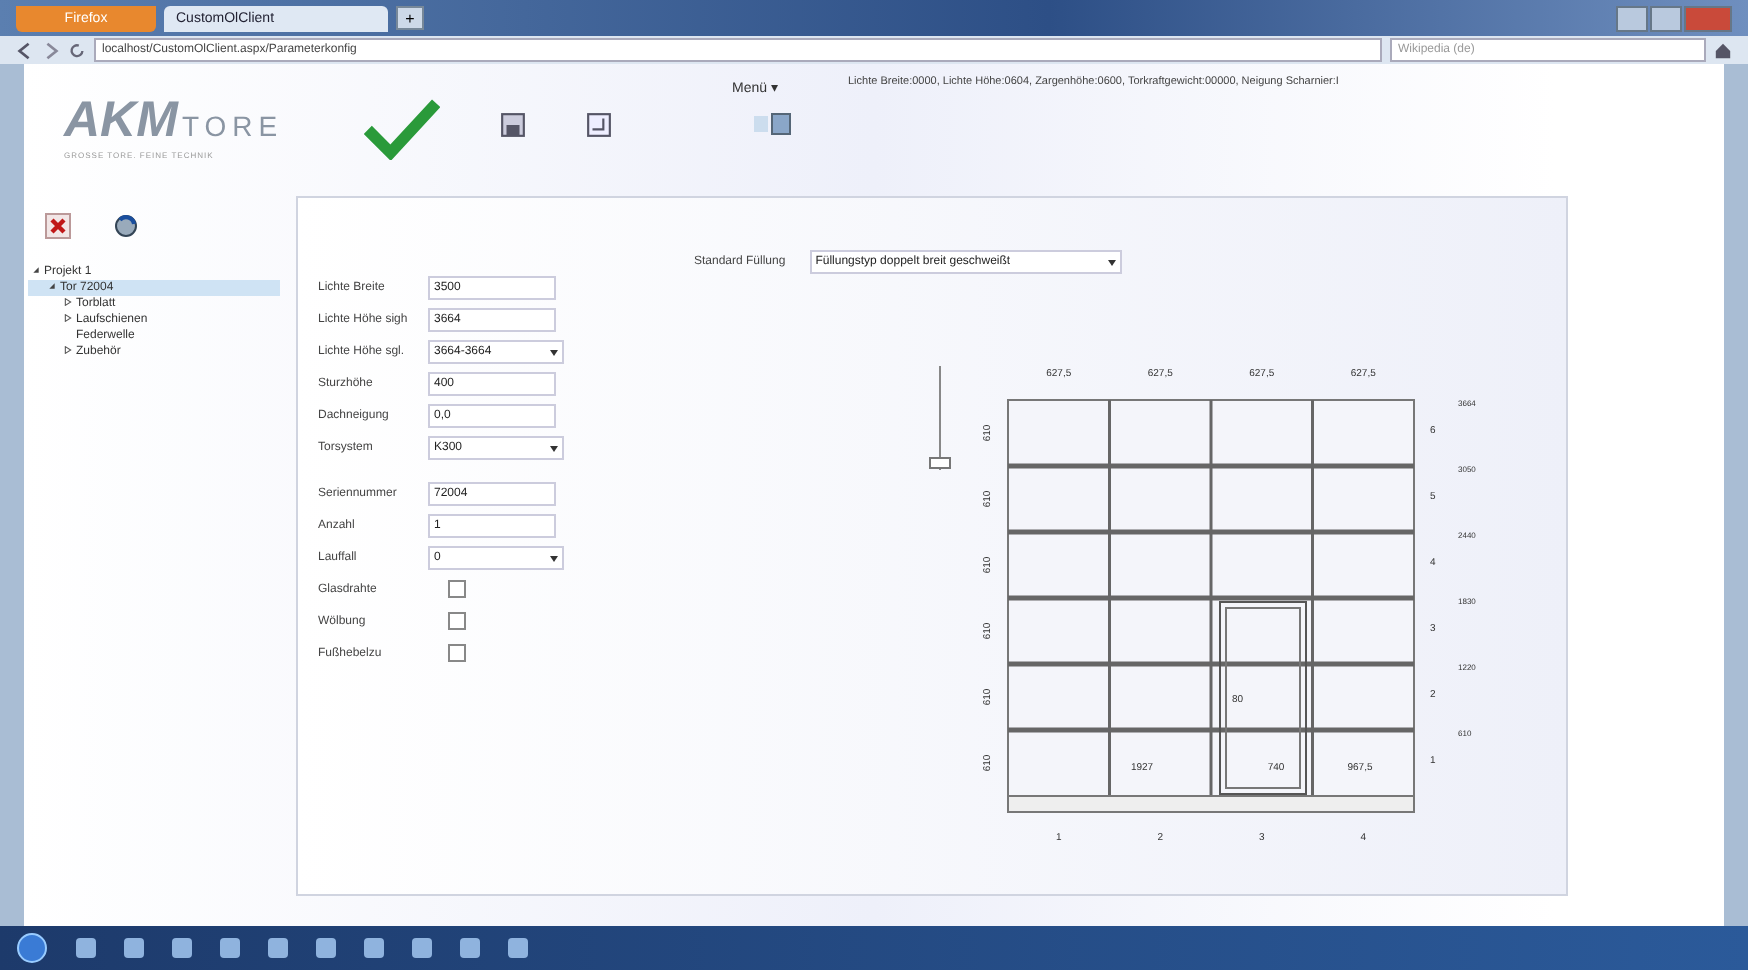 This screenshot has height=970, width=1748. What do you see at coordinates (1723, 50) in the screenshot?
I see `home-icon` at bounding box center [1723, 50].